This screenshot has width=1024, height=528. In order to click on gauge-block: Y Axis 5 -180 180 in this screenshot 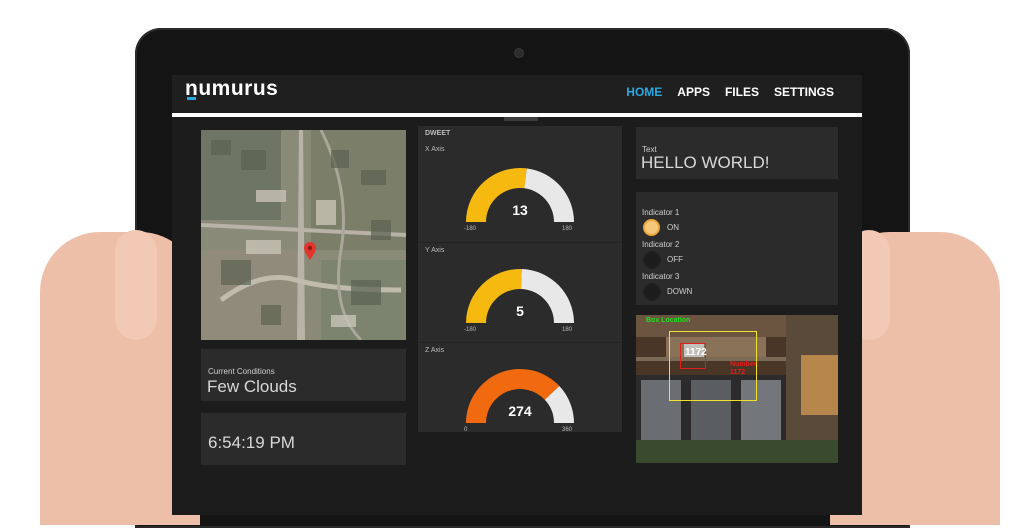, I will do `click(520, 292)`.